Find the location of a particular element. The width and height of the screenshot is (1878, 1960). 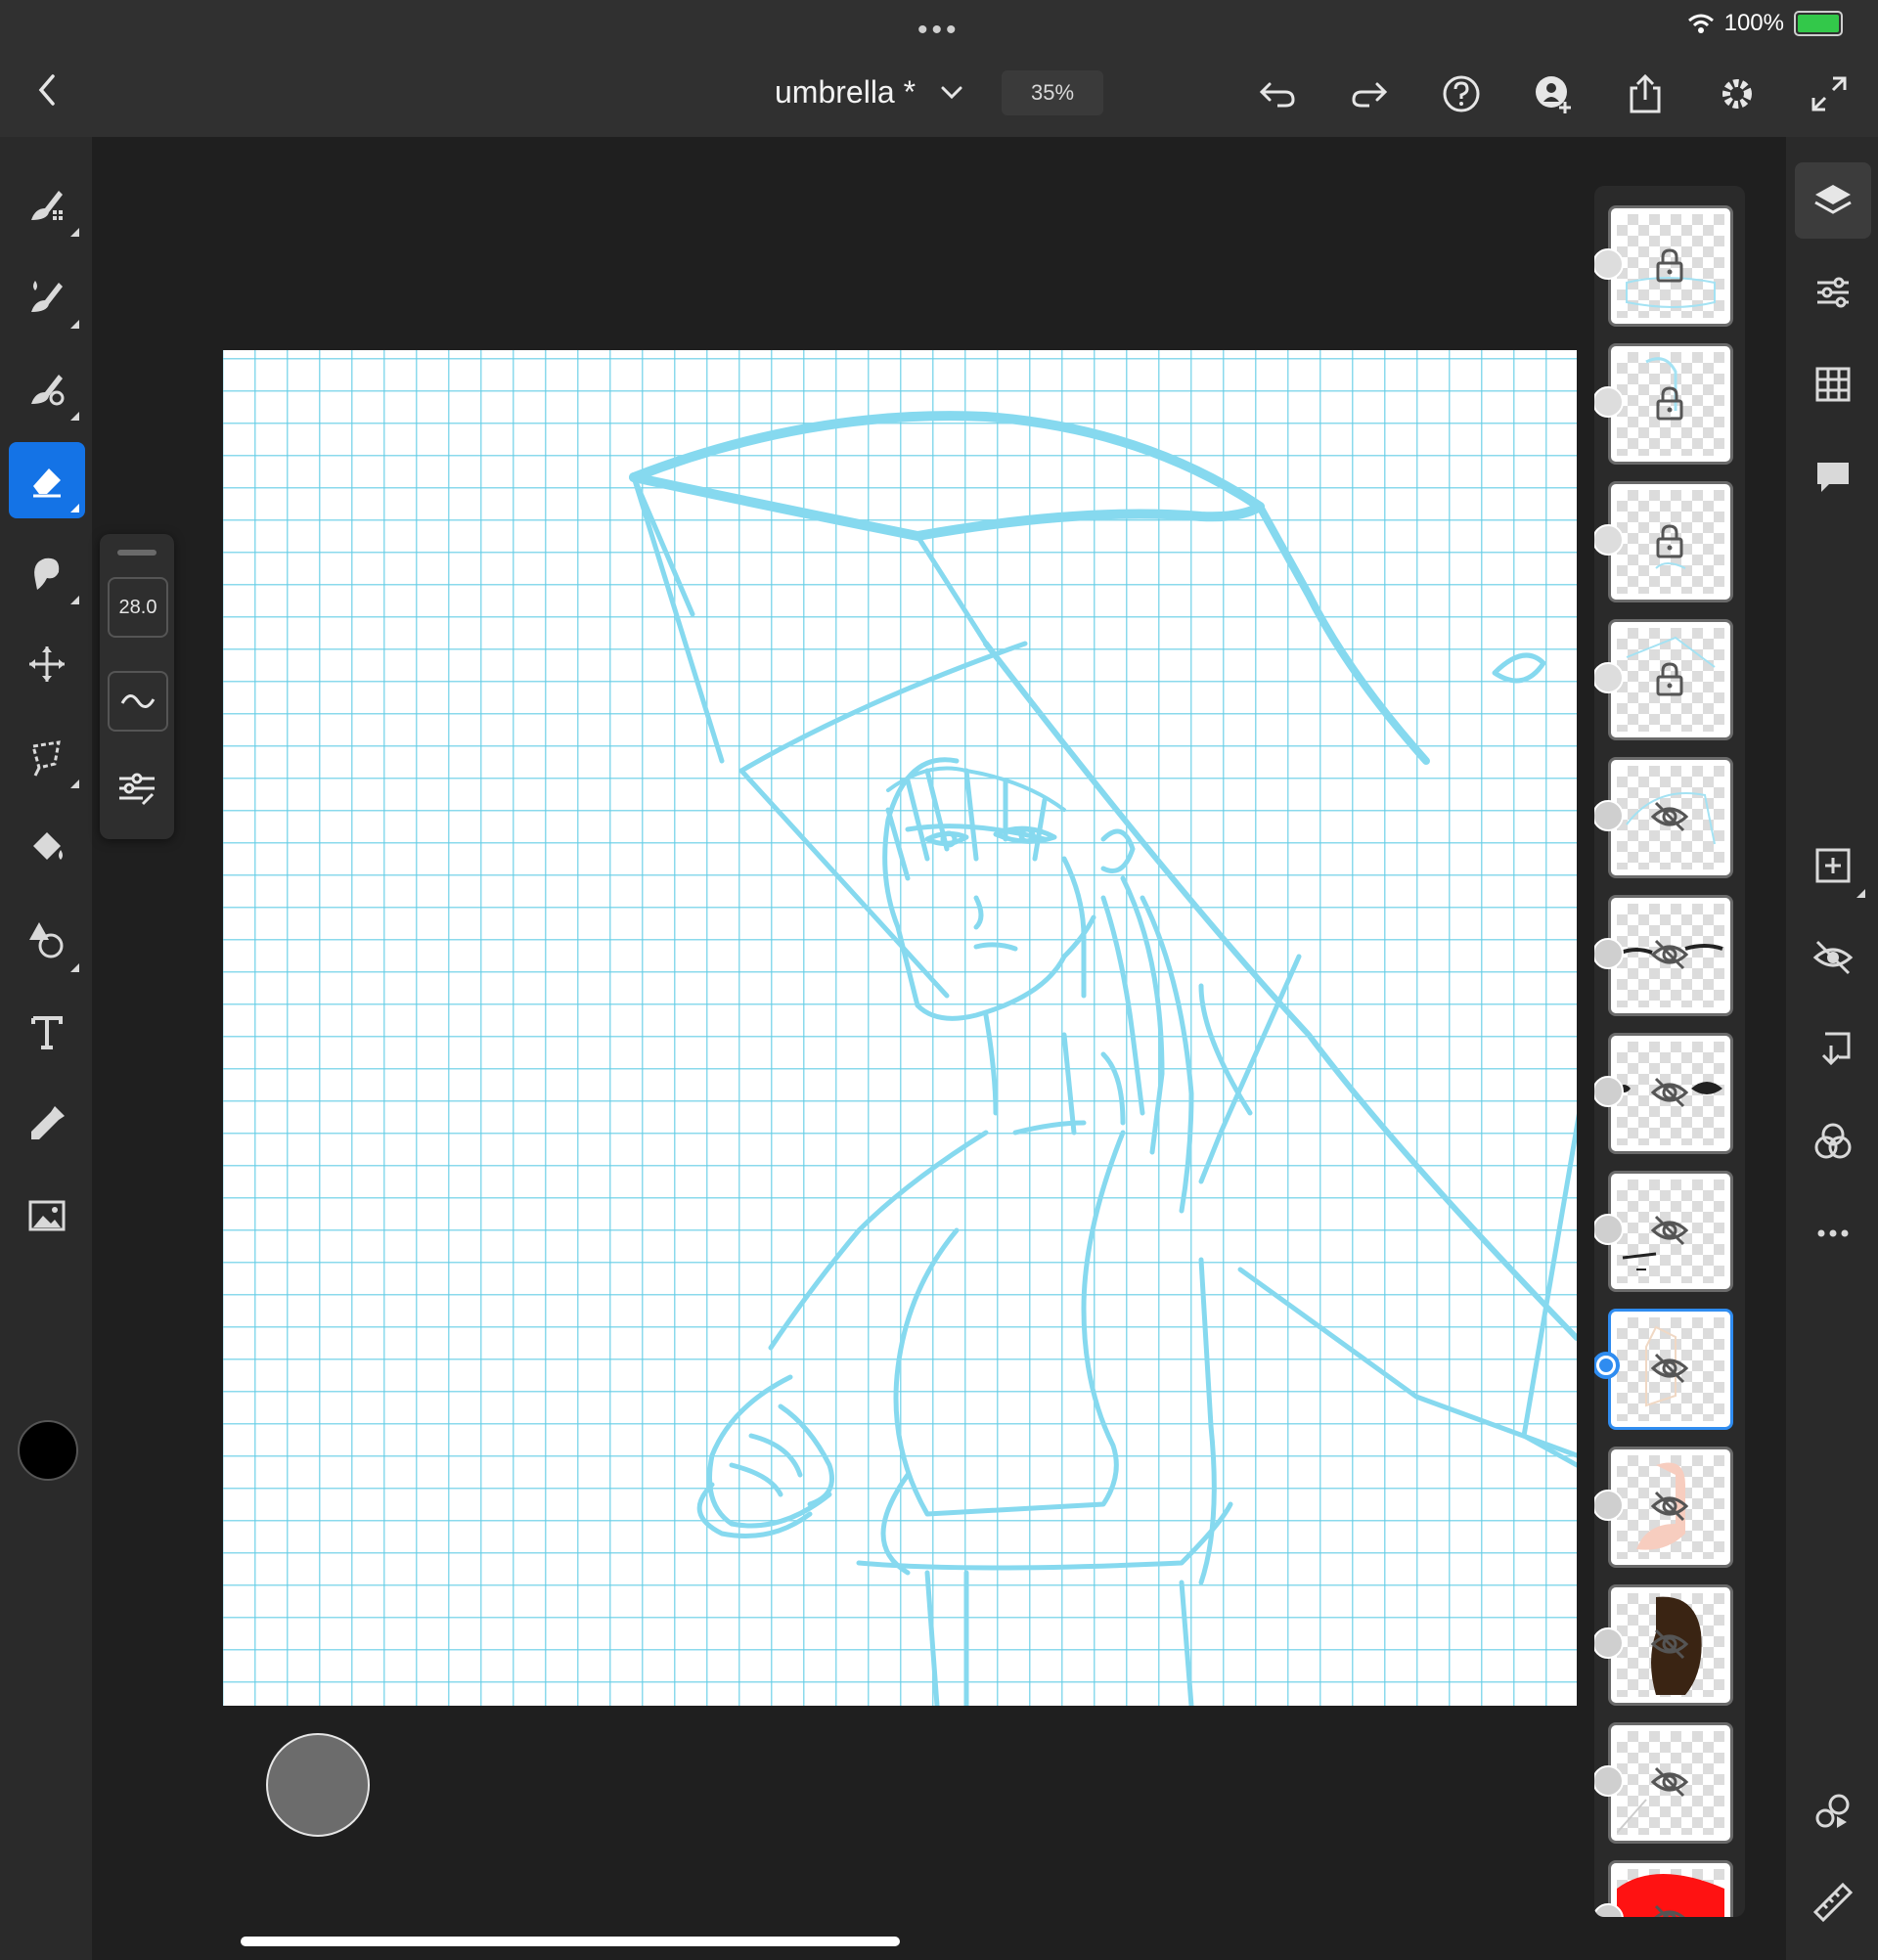

pixel-brush-tool is located at coordinates (47, 204).